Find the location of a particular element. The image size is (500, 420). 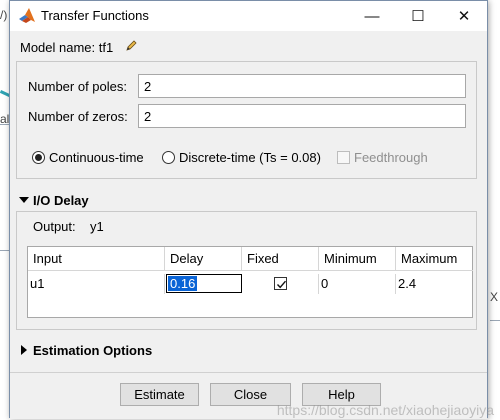

table-cell-delay: 0.16 is located at coordinates (204, 283).